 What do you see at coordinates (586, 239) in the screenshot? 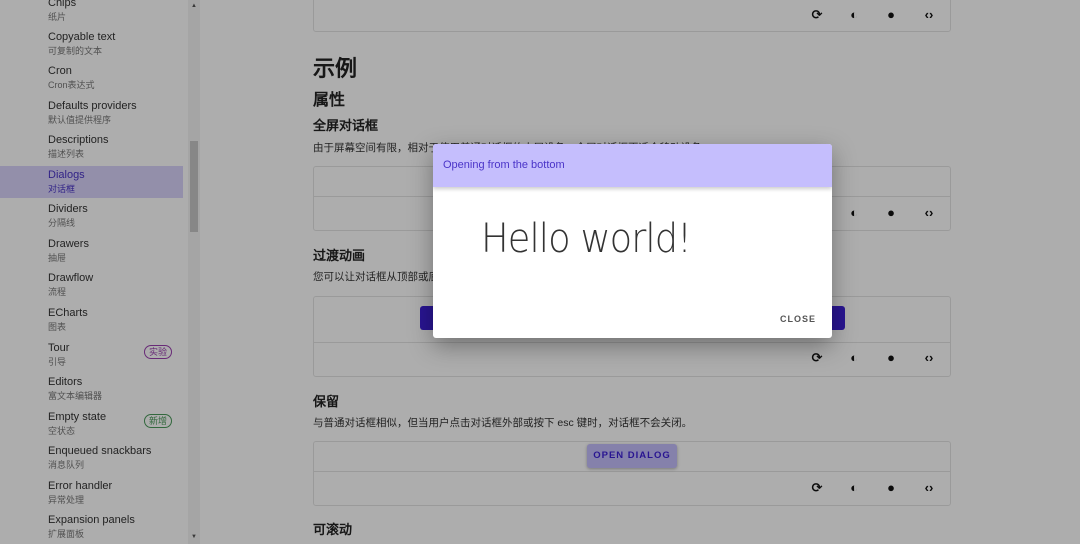
I see `dialog-body-text: Hello world!` at bounding box center [586, 239].